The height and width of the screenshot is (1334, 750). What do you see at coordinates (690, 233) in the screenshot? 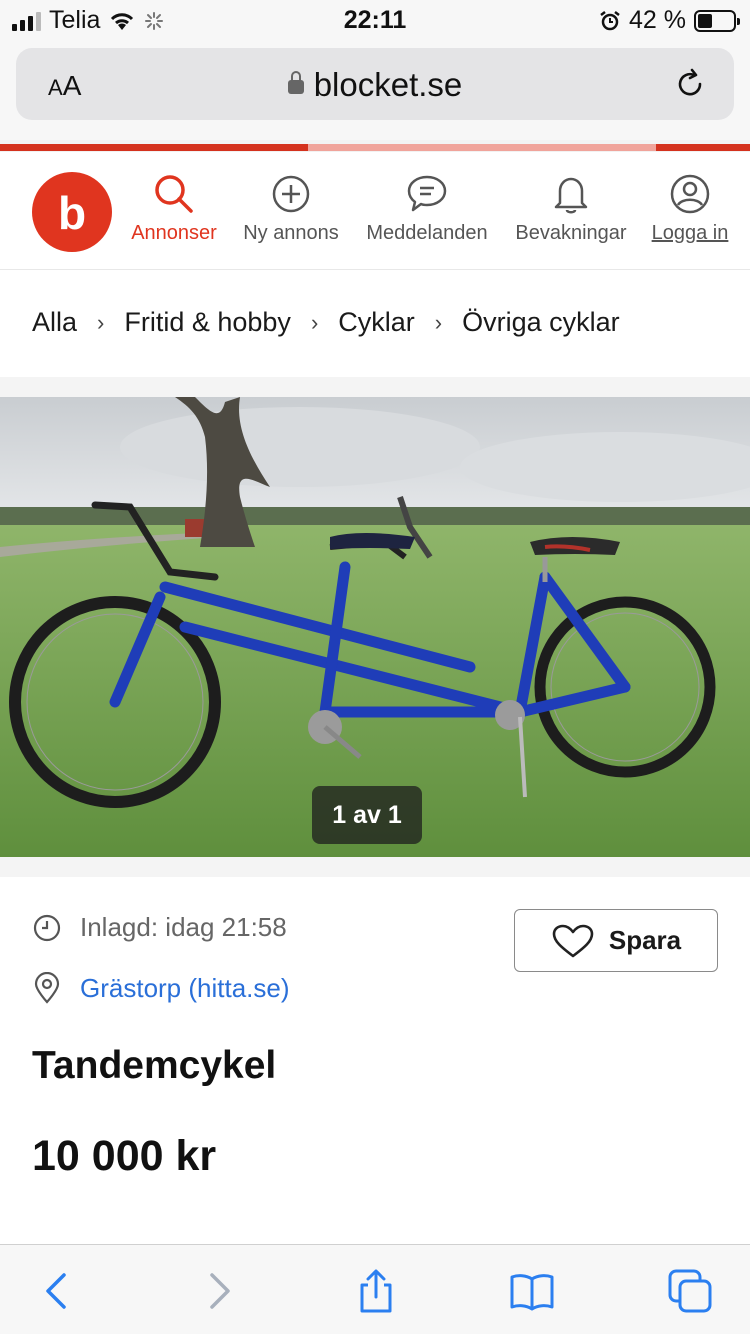
I see `nav-label-logga-in: Logga in` at bounding box center [690, 233].